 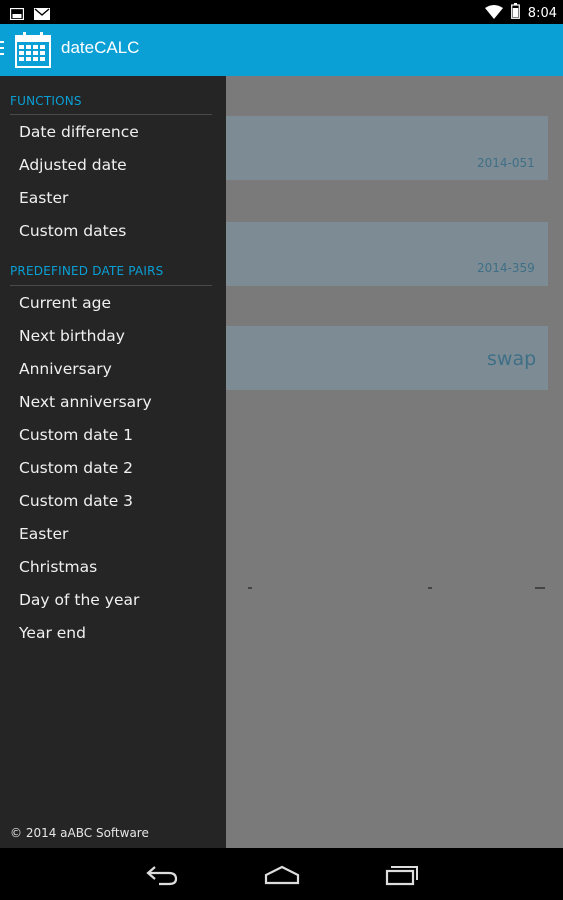 What do you see at coordinates (73, 165) in the screenshot?
I see `menu-item-adjusted-date: Adjusted date` at bounding box center [73, 165].